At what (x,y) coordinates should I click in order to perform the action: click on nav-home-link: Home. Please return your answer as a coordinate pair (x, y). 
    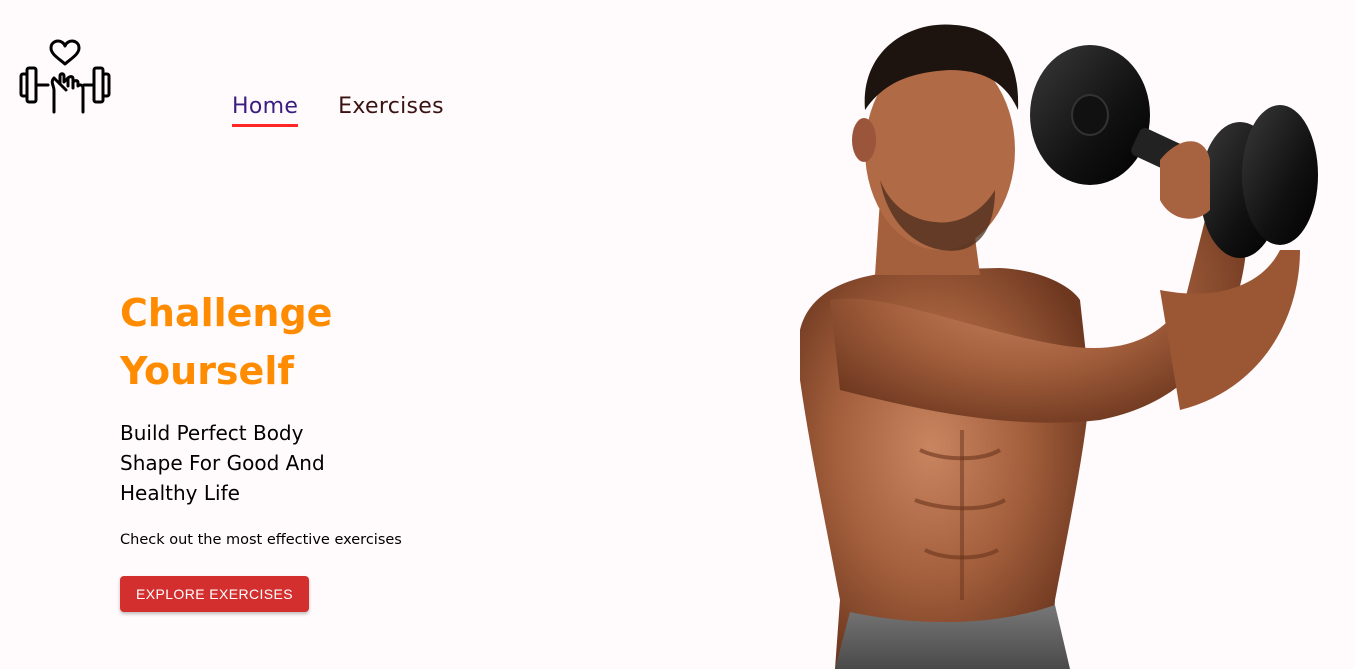
    Looking at the image, I should click on (265, 108).